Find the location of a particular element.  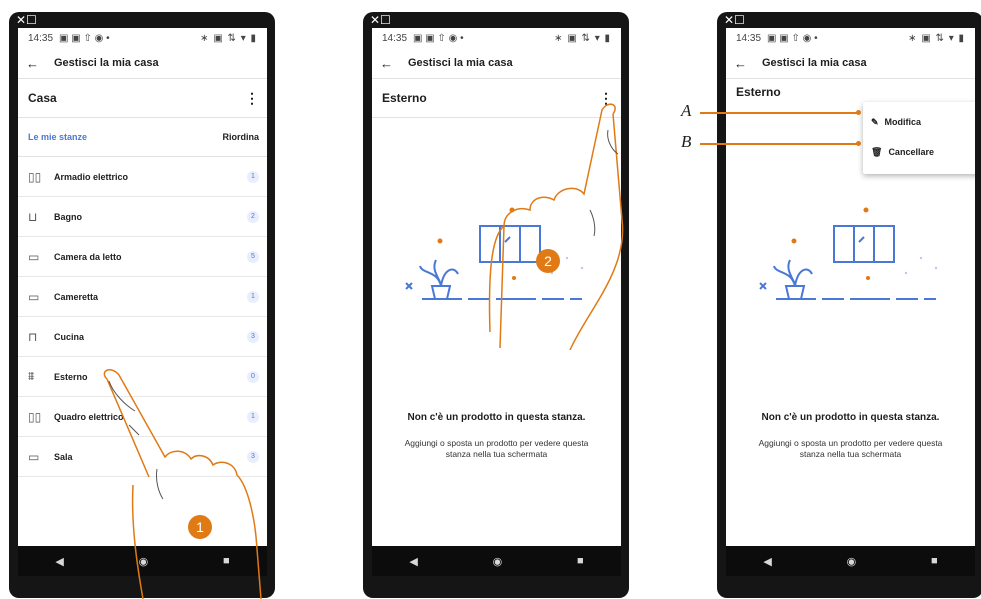

room-item-esterno: ⩩ Esterno 0 is located at coordinates (142, 377).